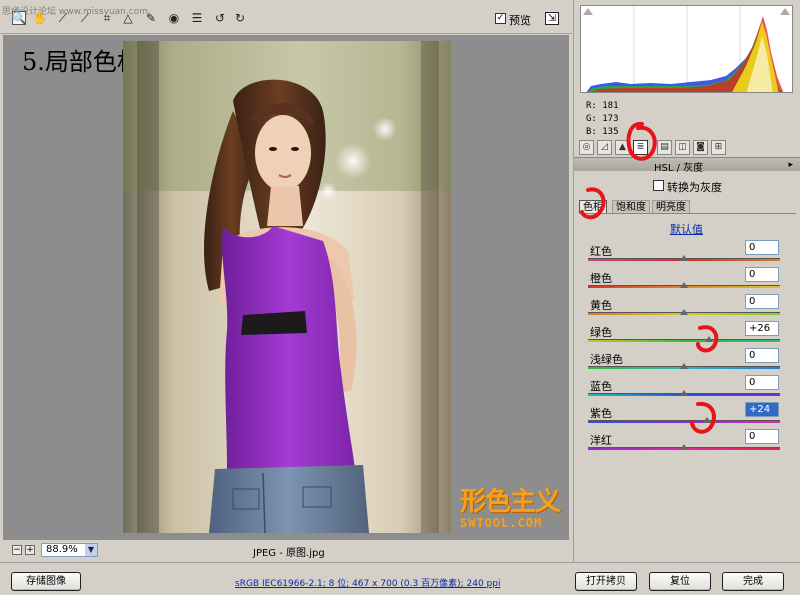 The width and height of the screenshot is (800, 595). I want to click on eyedropper-icon: ⟋, so click(63, 18).